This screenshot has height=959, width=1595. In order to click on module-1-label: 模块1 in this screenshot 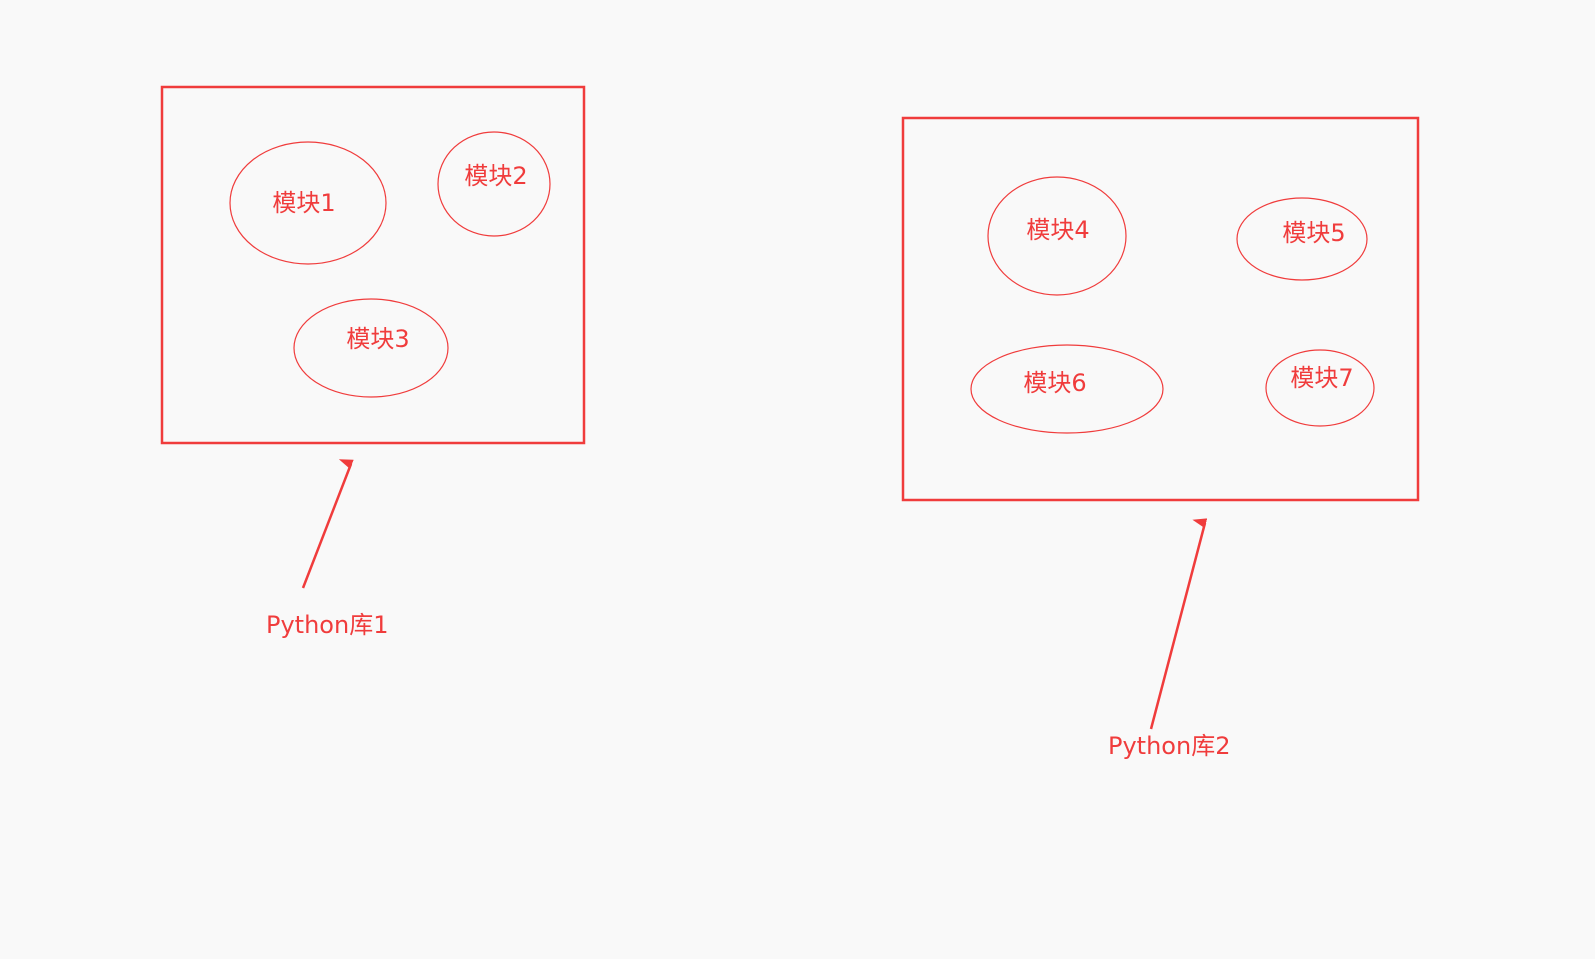, I will do `click(303, 203)`.